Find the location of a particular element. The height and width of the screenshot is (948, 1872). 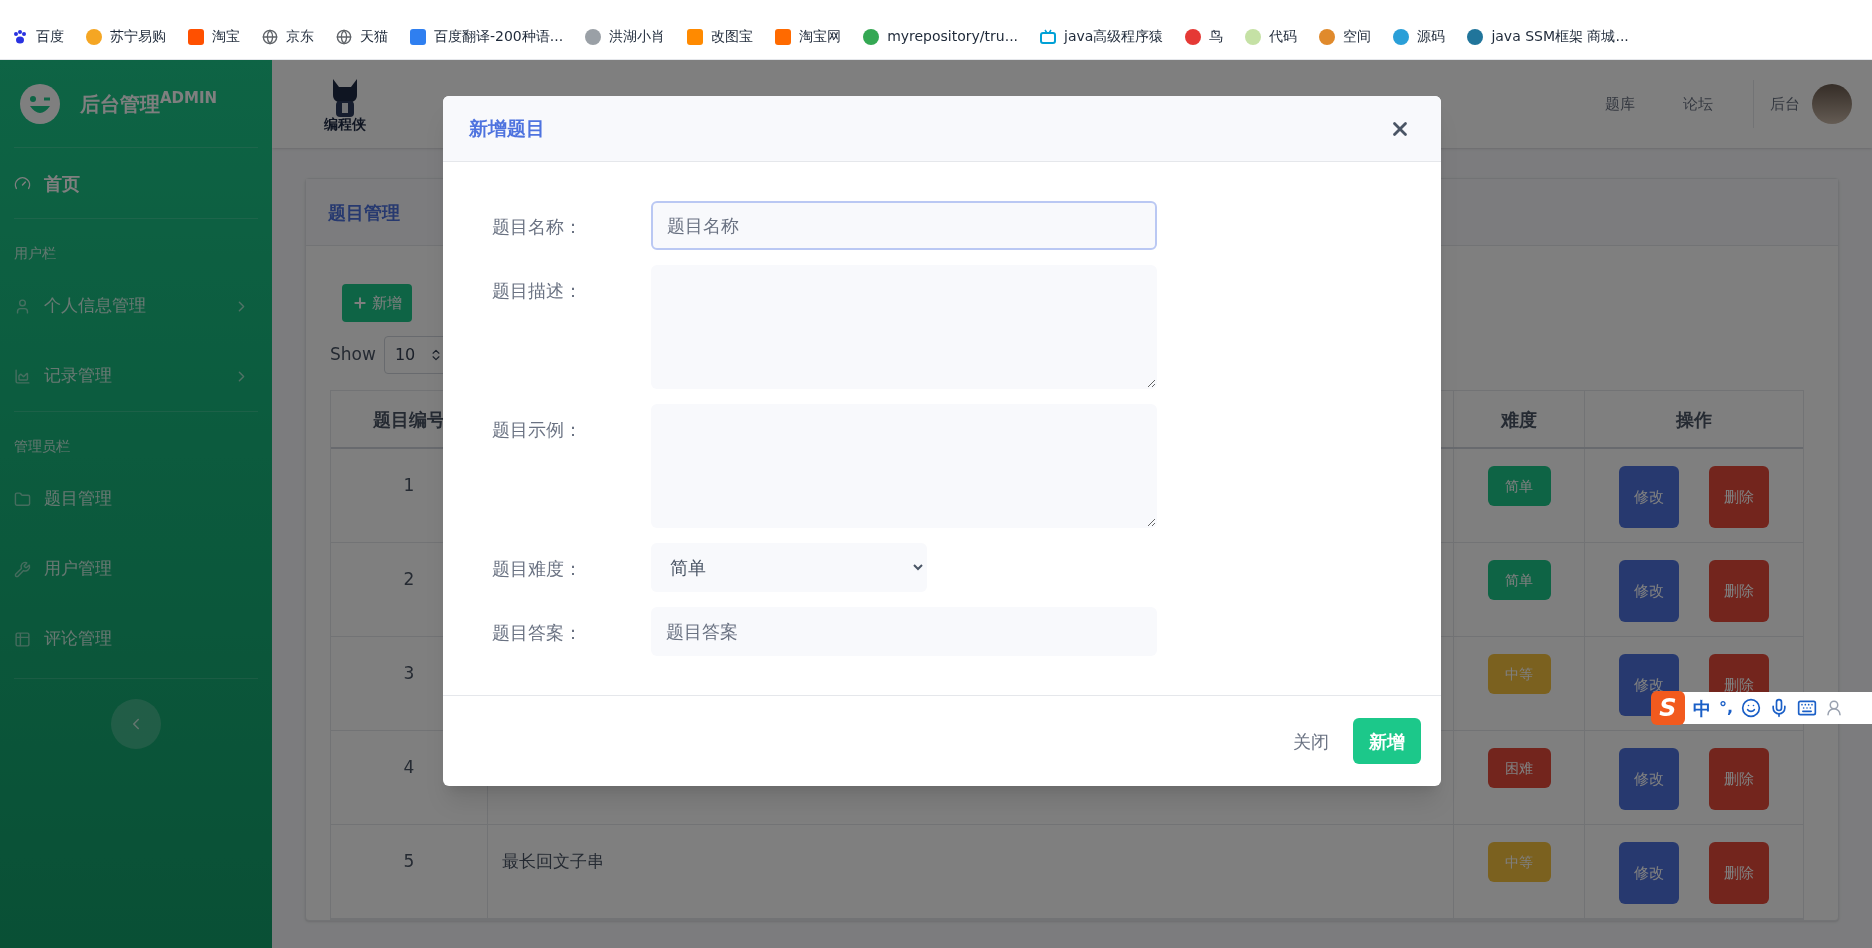

table-cell-text: 2 is located at coordinates (409, 579).